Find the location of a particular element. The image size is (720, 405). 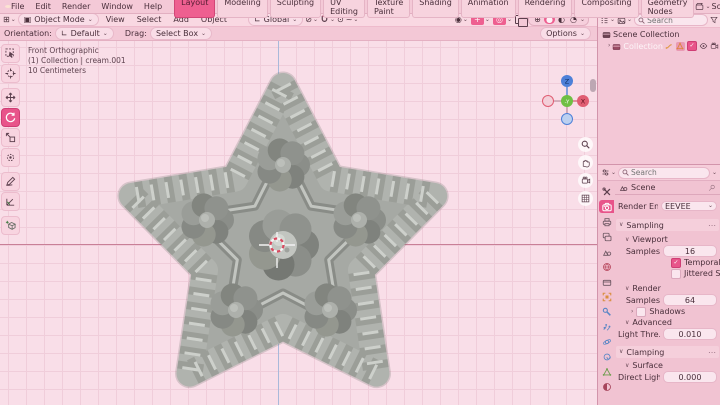

tab-shading: Shading is located at coordinates (435, 9).